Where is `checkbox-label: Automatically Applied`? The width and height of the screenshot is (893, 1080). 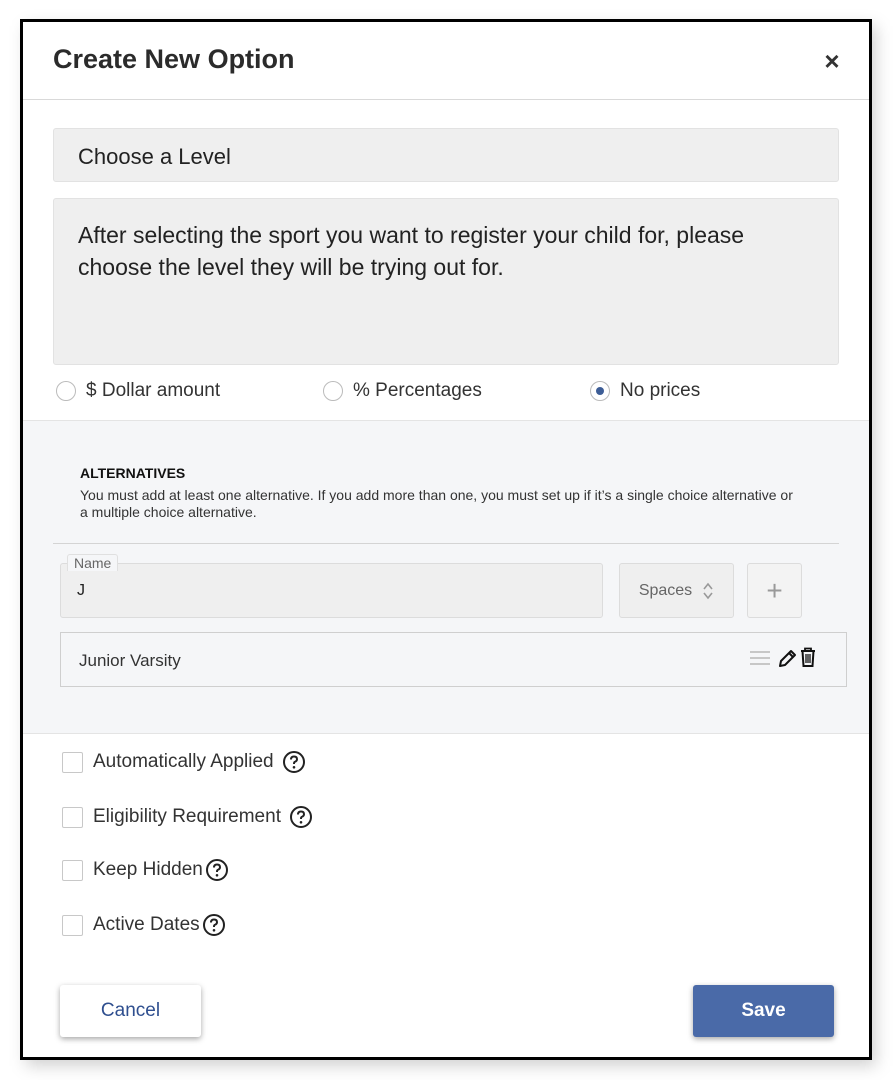
checkbox-label: Automatically Applied is located at coordinates (183, 761).